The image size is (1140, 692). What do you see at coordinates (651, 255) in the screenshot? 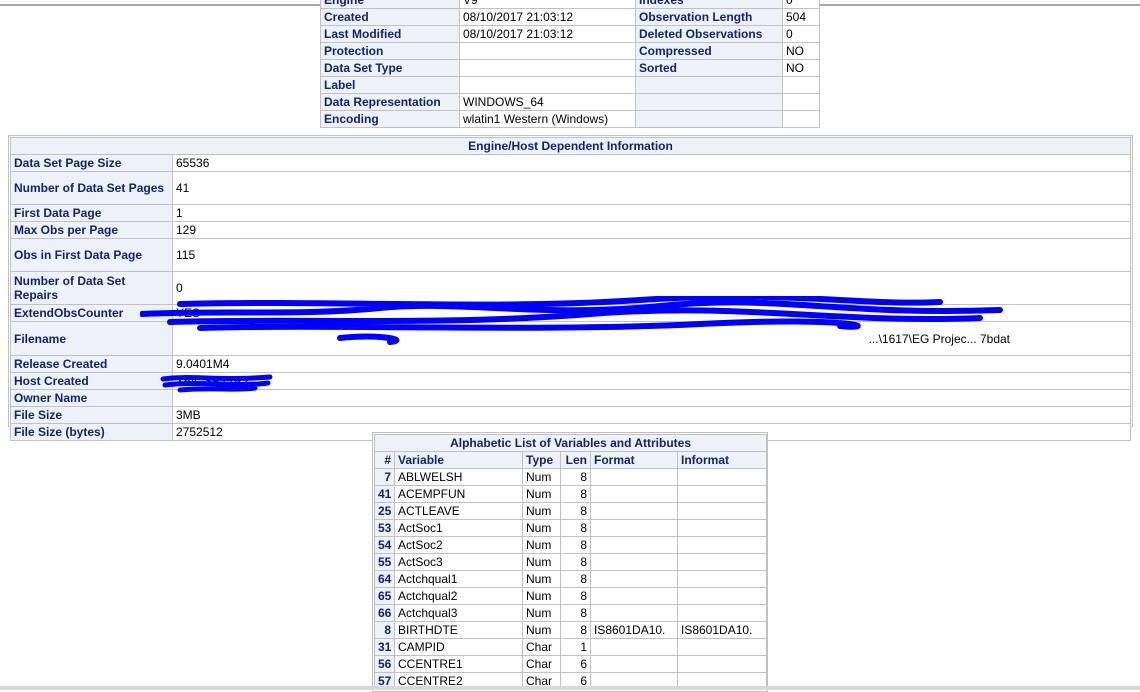
I see `engine-value: 115` at bounding box center [651, 255].